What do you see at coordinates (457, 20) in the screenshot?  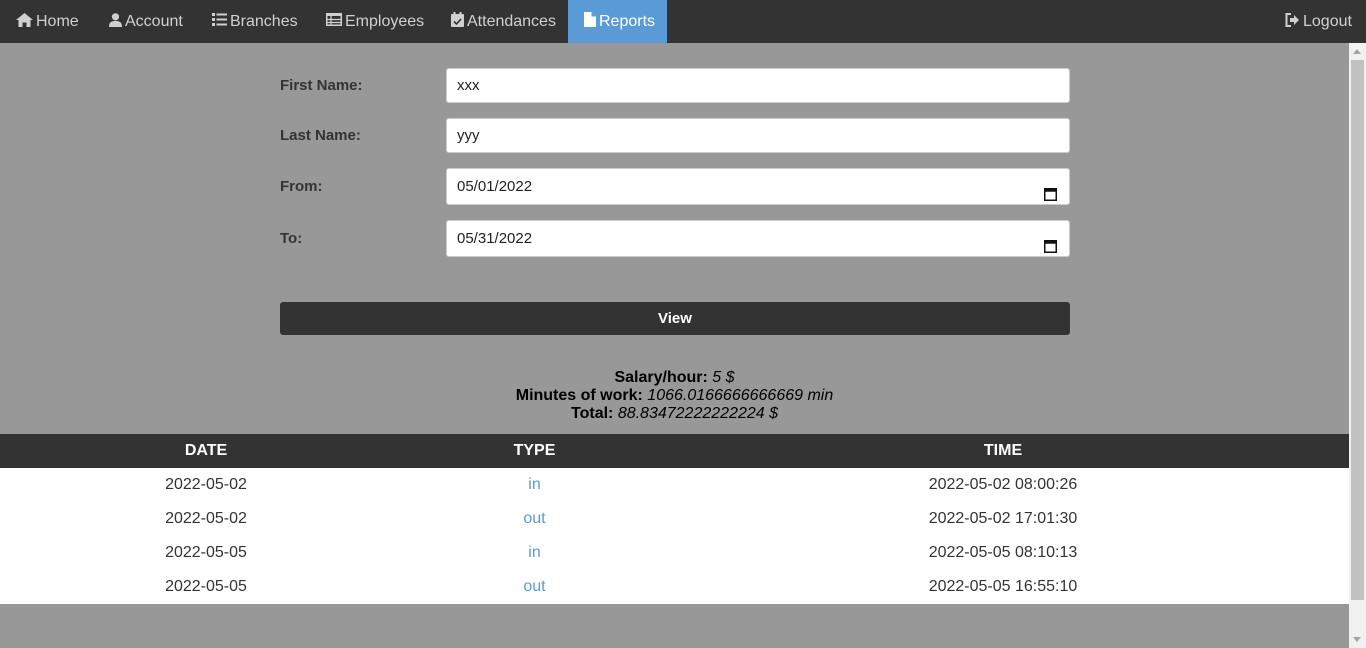 I see `calendar-check-icon` at bounding box center [457, 20].